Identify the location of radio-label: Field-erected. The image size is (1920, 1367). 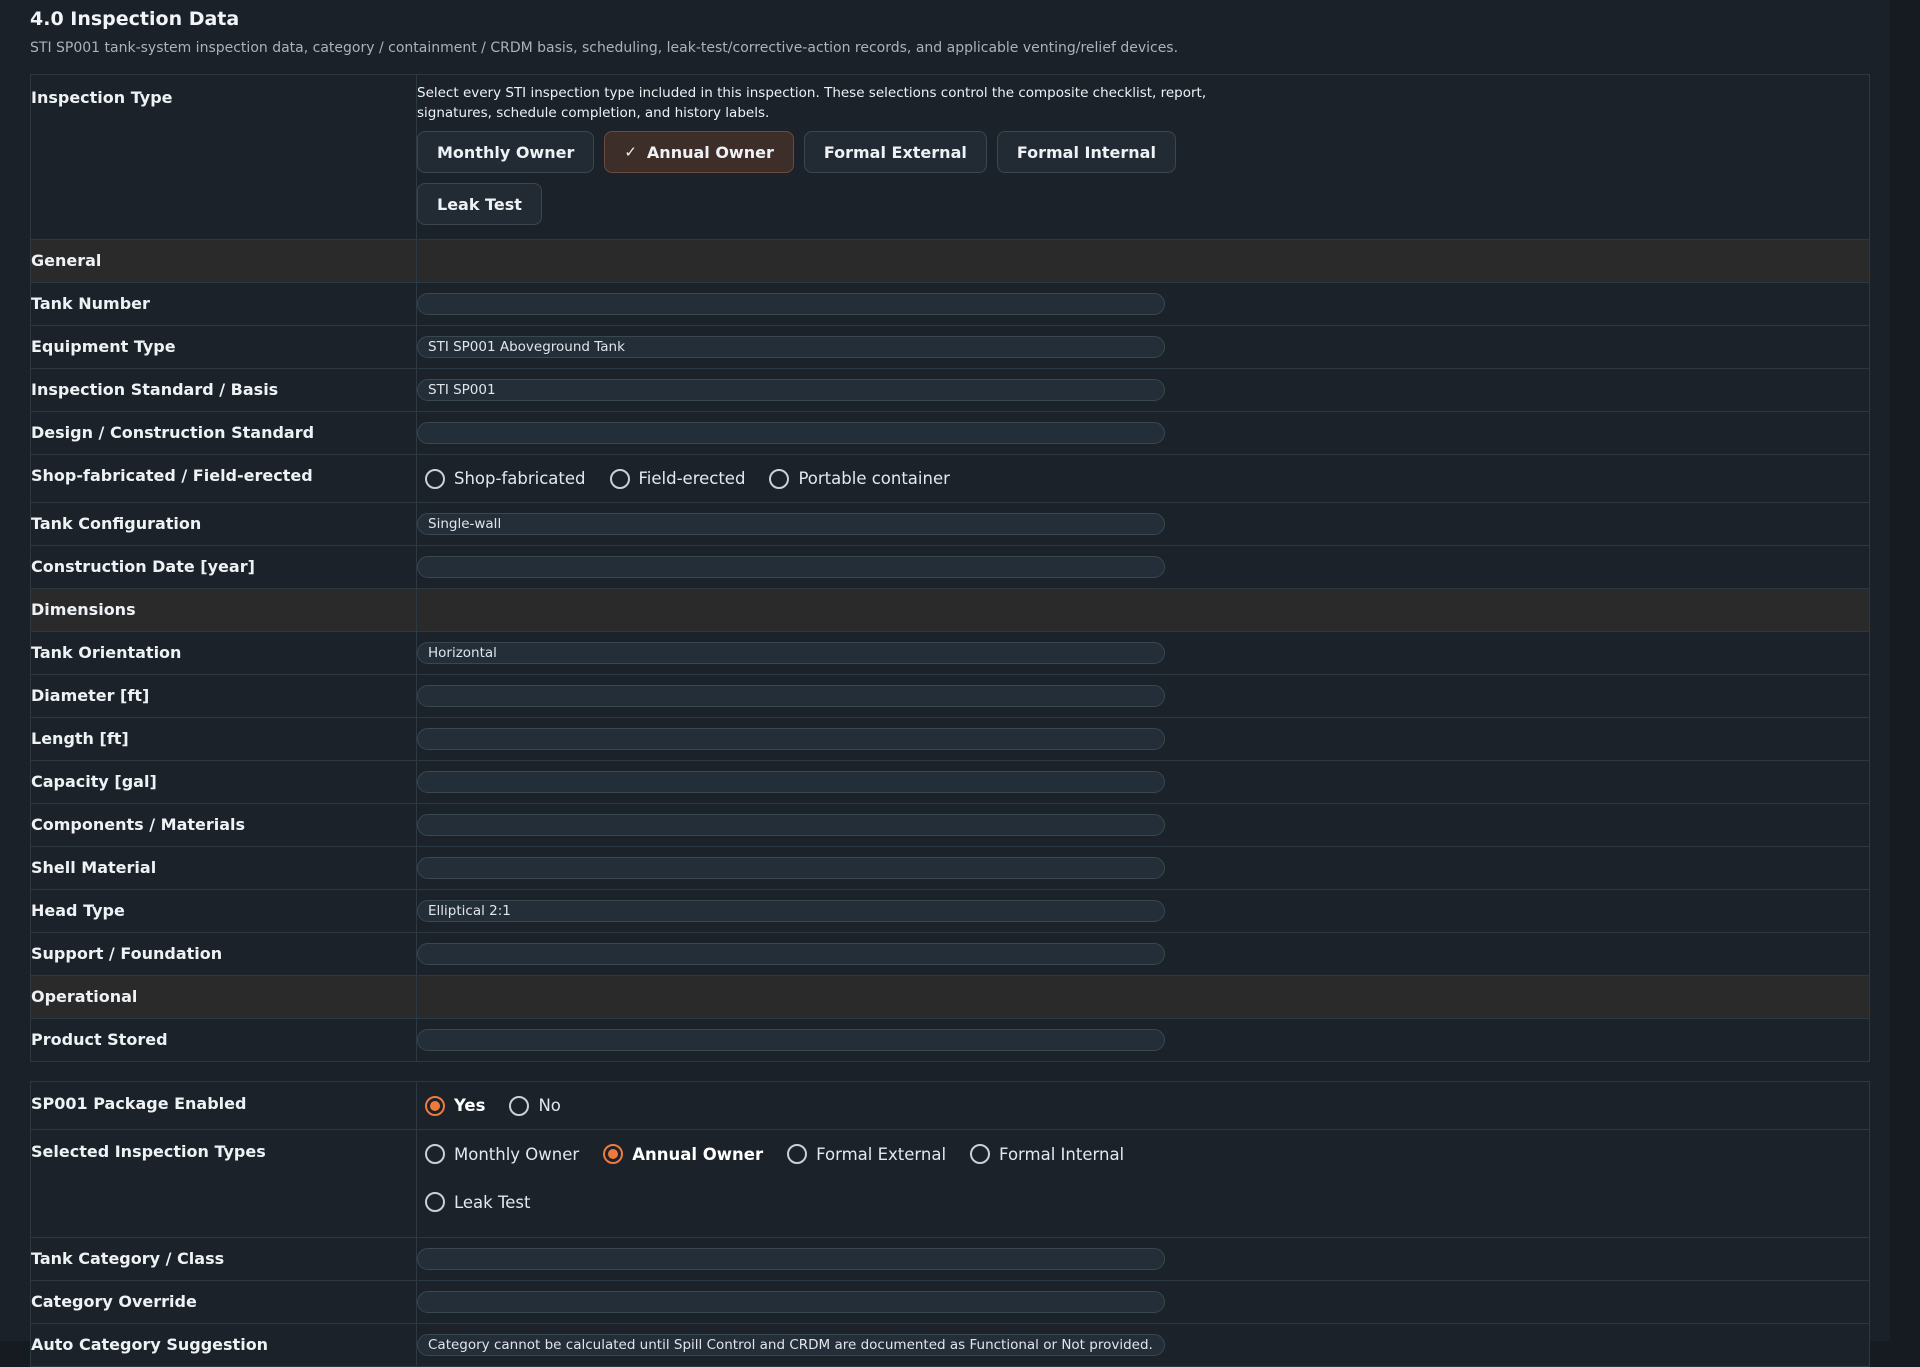
(692, 478).